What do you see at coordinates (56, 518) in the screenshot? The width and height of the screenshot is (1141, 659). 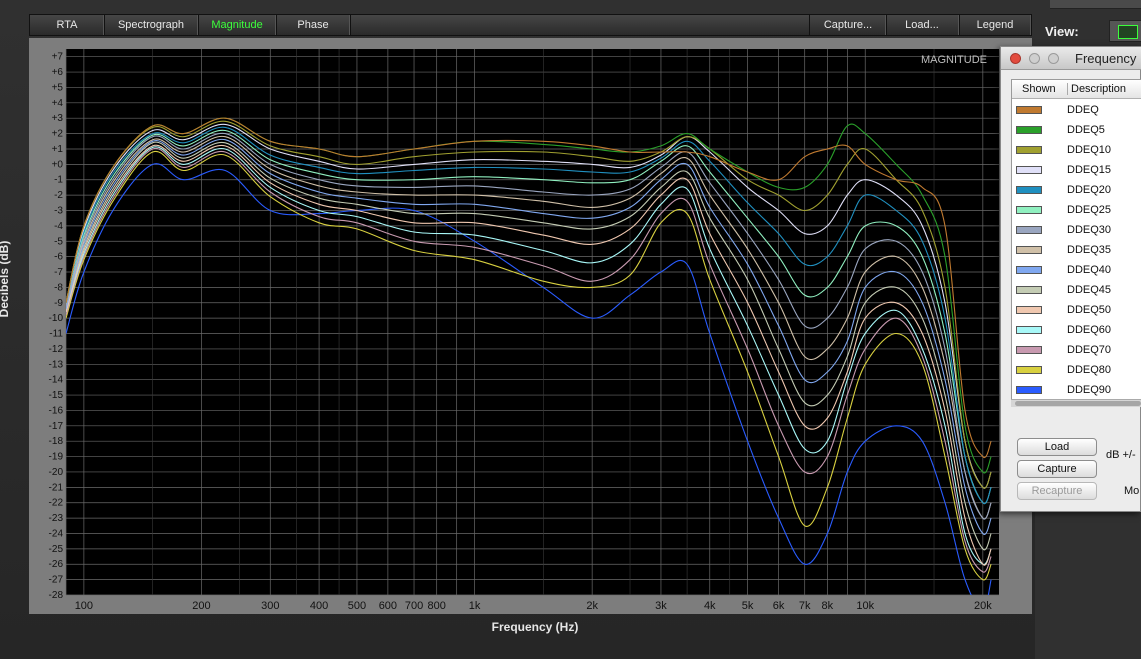 I see `y-tick-label: -23` at bounding box center [56, 518].